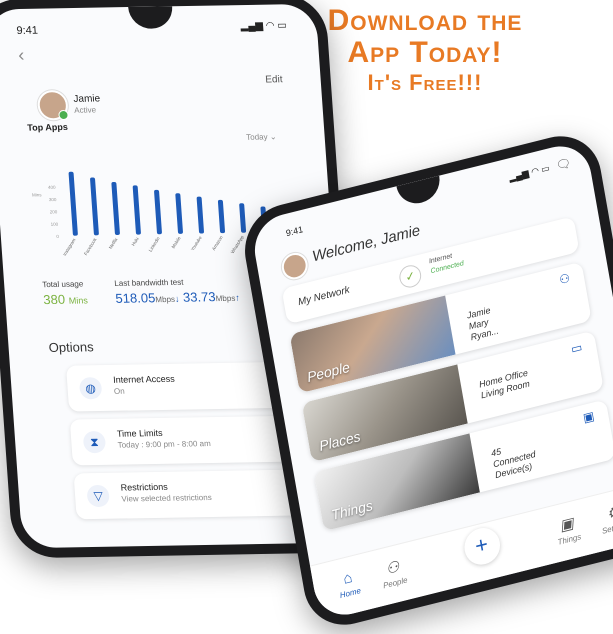 This screenshot has width=613, height=634. Describe the element at coordinates (21, 55) in the screenshot. I see `back-icon: ‹` at that location.